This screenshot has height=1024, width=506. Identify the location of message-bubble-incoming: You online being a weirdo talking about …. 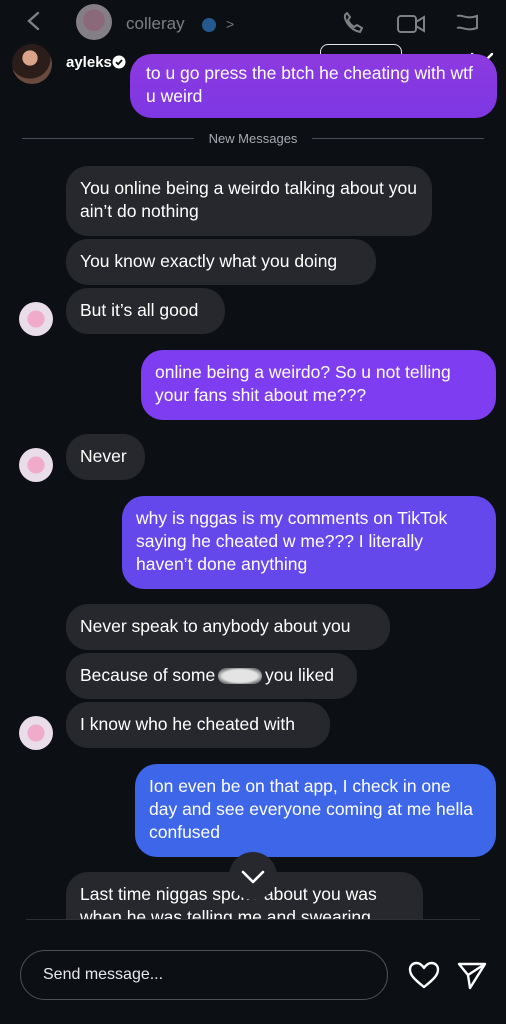
(249, 201).